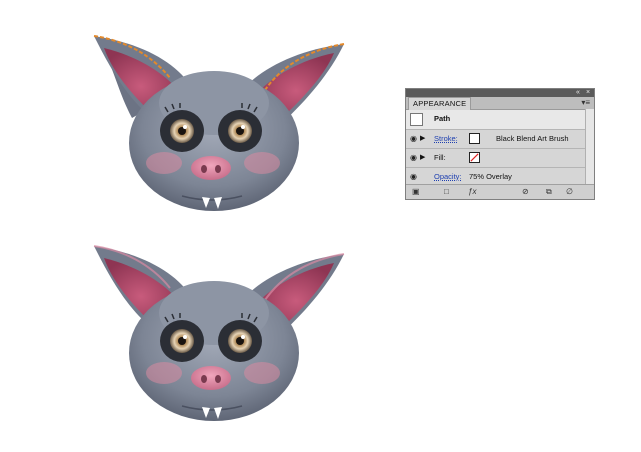 The width and height of the screenshot is (641, 452). What do you see at coordinates (446, 139) in the screenshot?
I see `stroke-label: Stroke:` at bounding box center [446, 139].